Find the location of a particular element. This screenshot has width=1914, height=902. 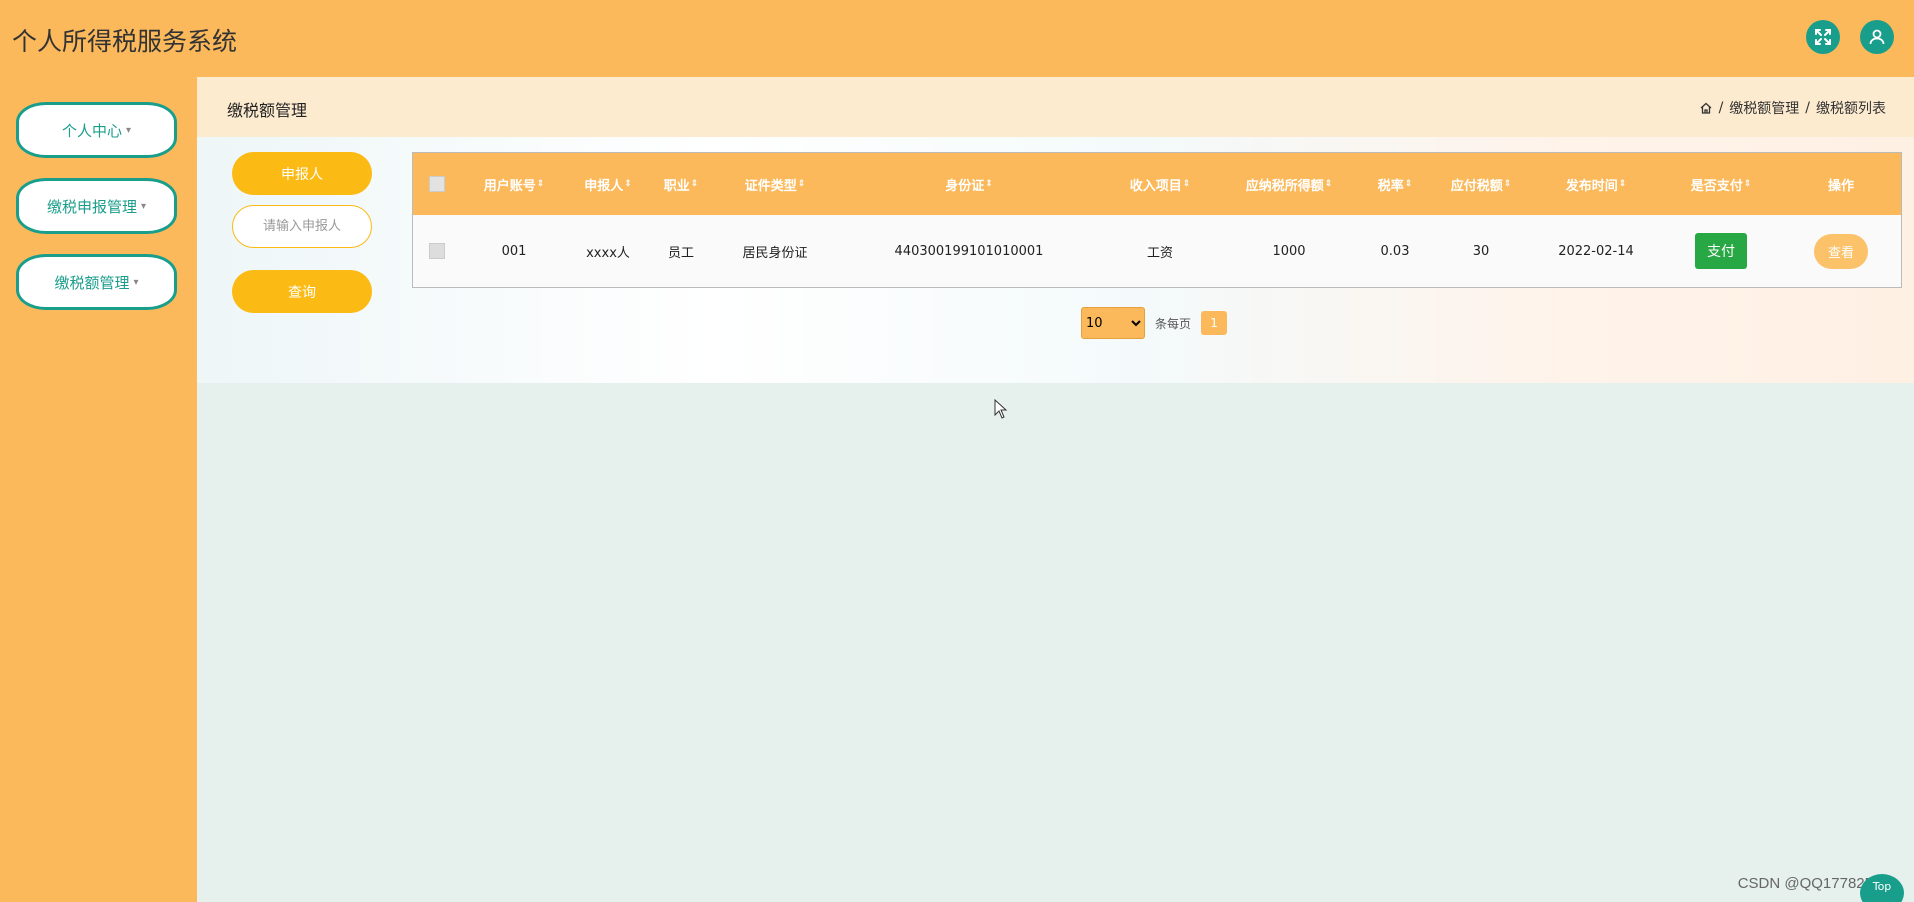

select-all-checkbox is located at coordinates (437, 184).